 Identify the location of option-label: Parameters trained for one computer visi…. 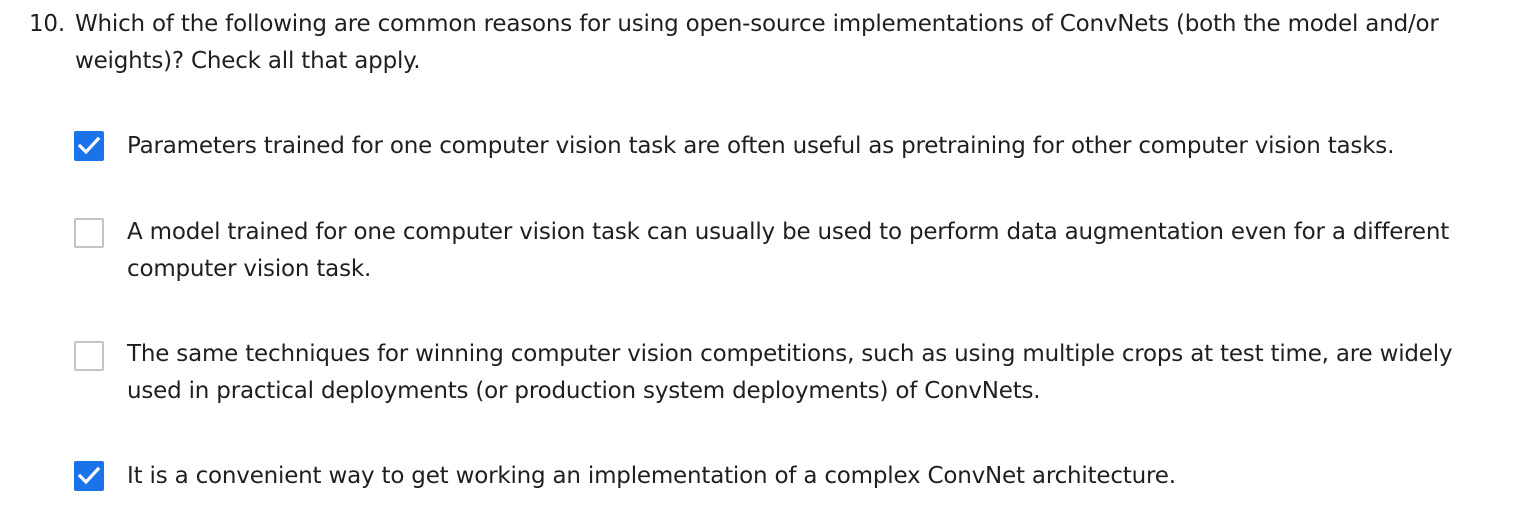
(761, 146).